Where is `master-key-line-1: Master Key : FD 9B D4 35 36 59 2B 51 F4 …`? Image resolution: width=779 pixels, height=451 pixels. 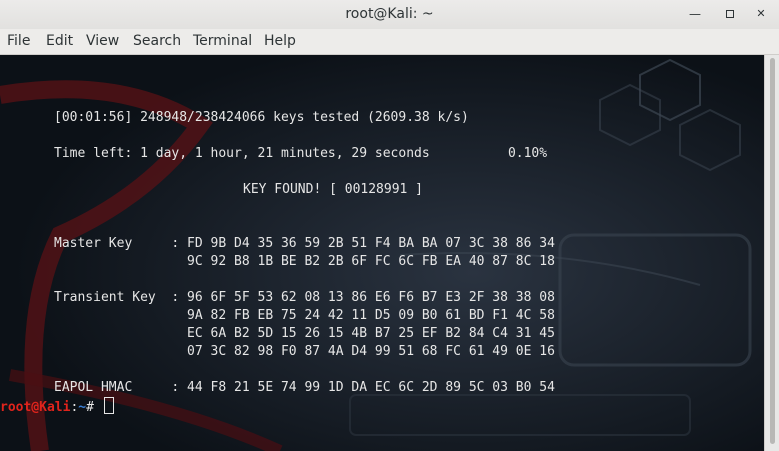
master-key-line-1: Master Key : FD 9B D4 35 36 59 2B 51 F4 … is located at coordinates (304, 243).